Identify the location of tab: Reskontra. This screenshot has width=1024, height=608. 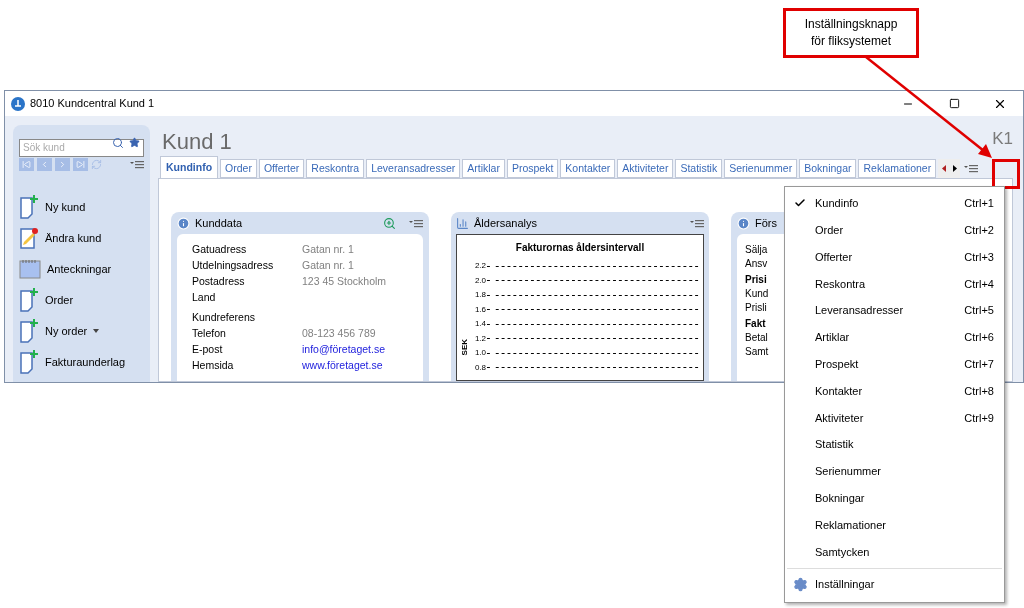
(335, 168).